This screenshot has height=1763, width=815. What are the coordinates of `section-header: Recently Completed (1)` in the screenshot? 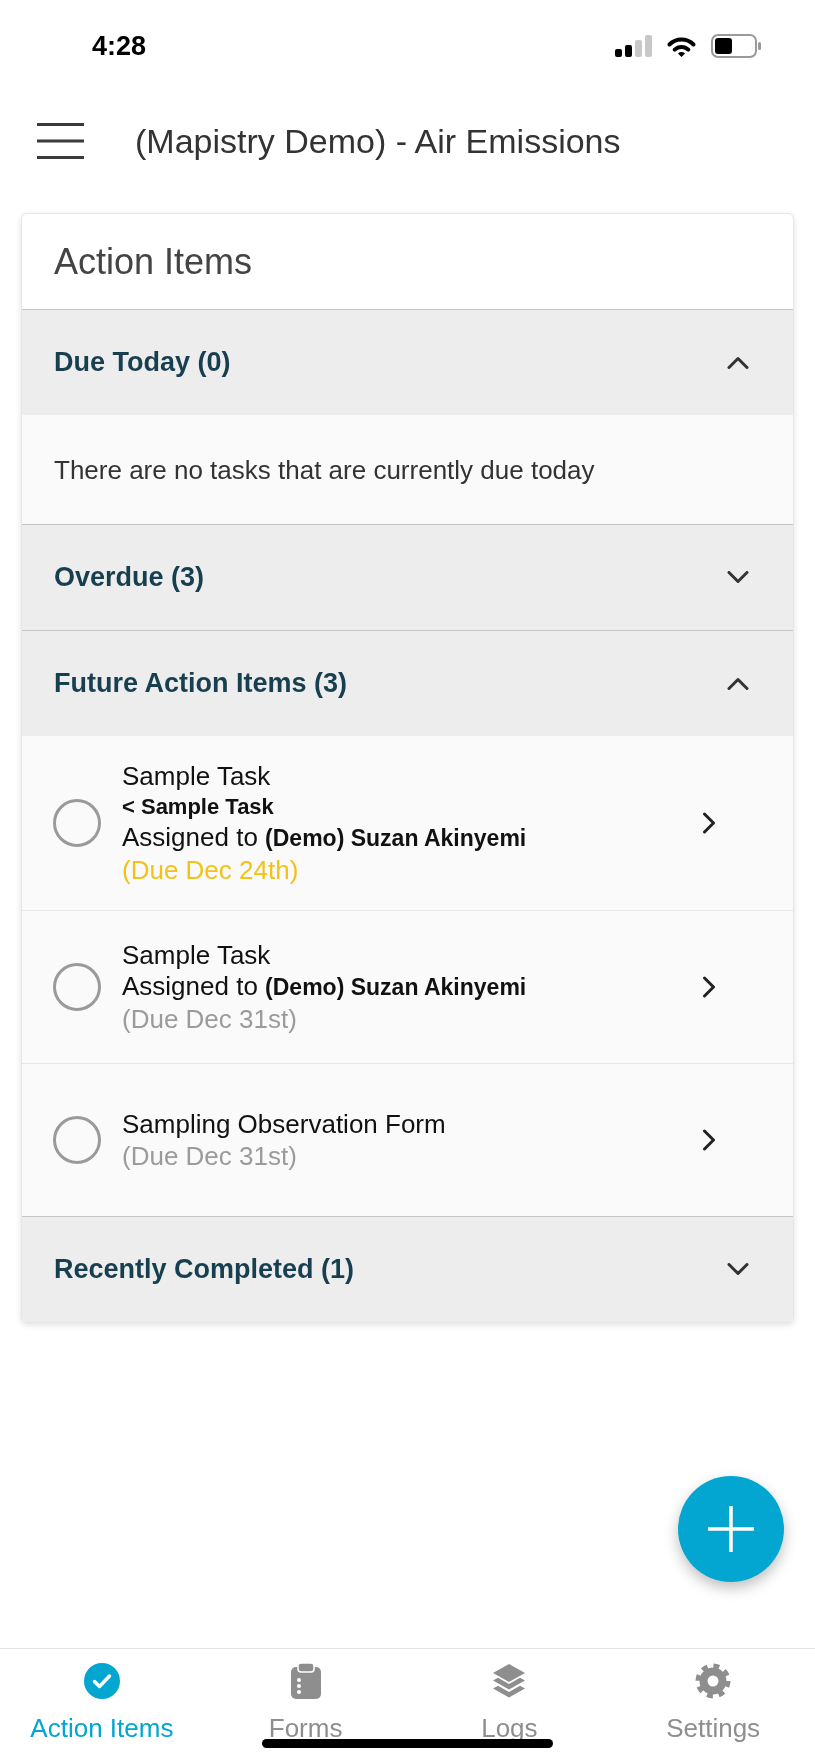 It's located at (407, 1269).